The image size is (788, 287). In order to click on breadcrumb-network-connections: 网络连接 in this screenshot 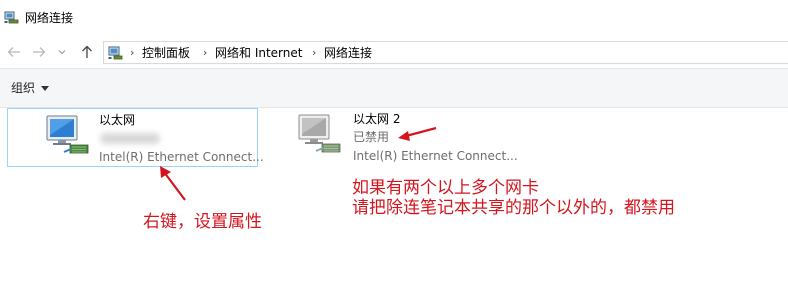, I will do `click(348, 53)`.